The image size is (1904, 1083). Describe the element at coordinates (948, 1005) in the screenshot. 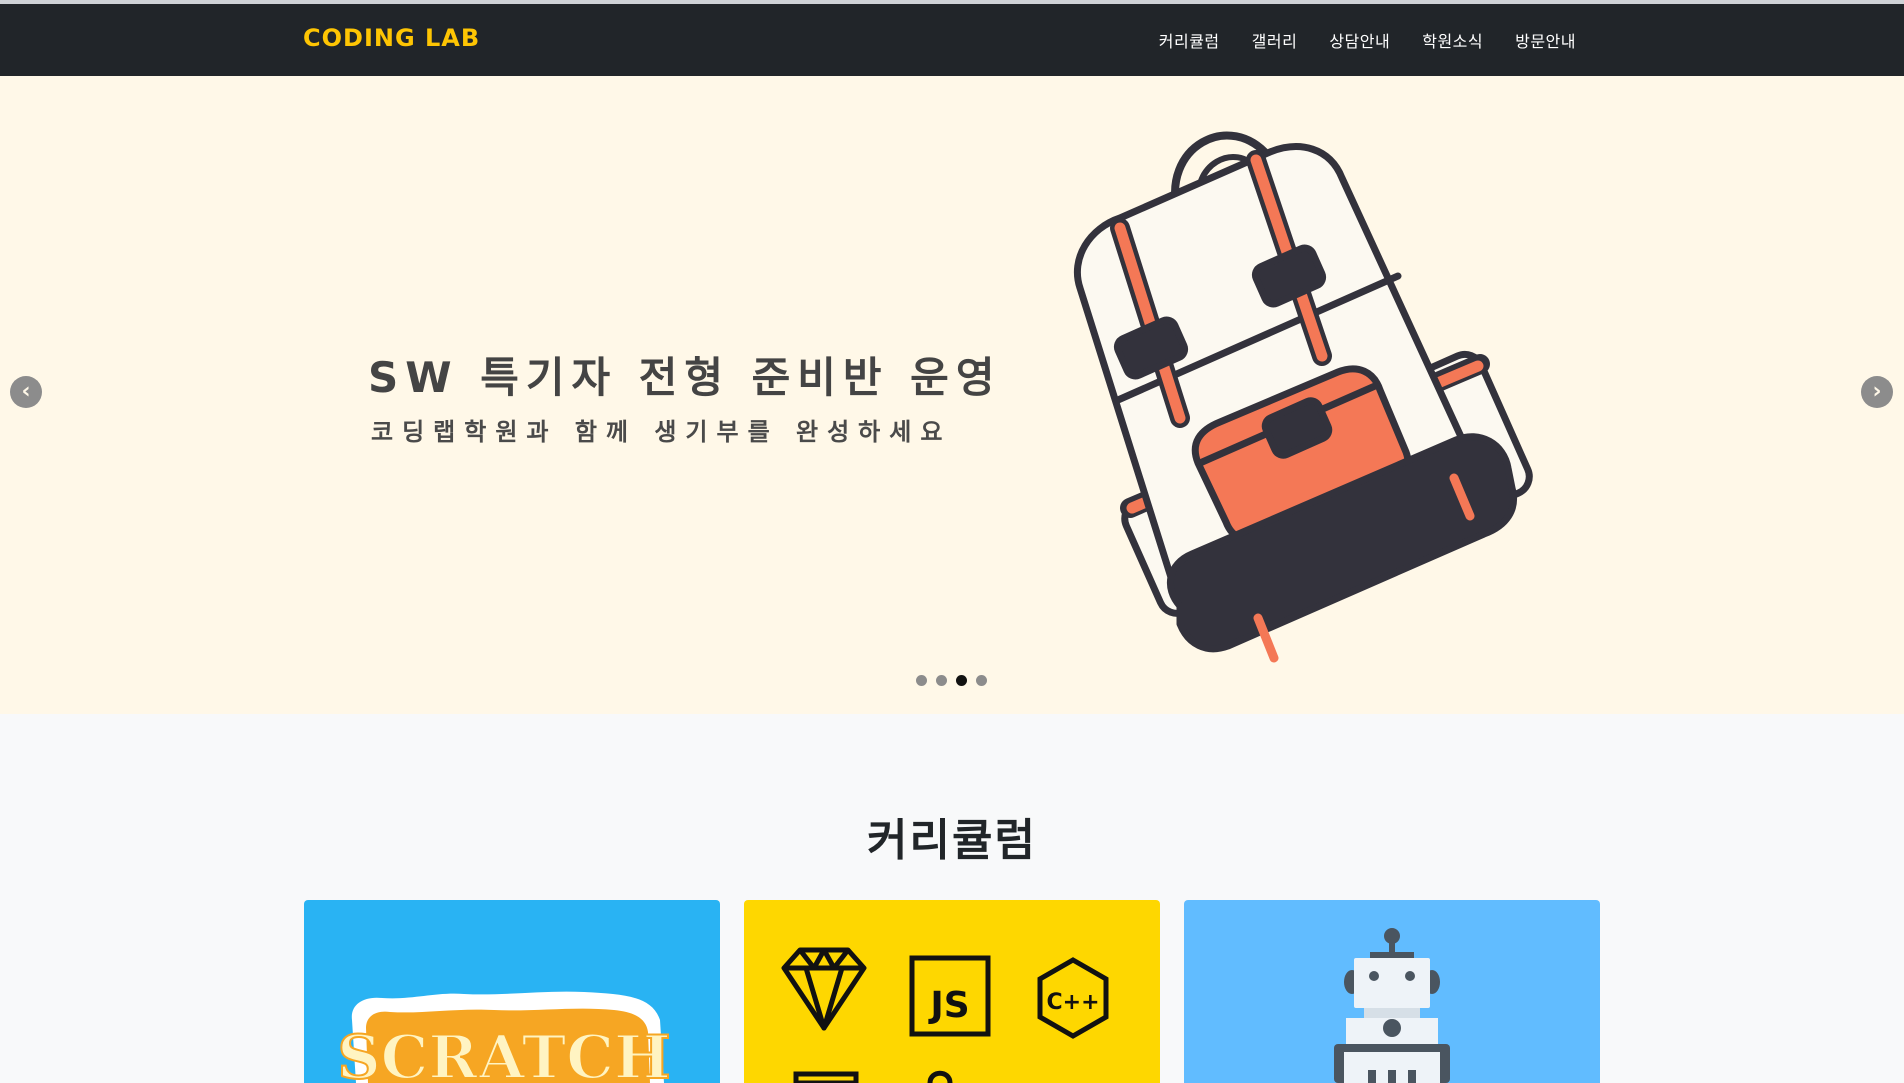

I see `svg-text: JS` at that location.